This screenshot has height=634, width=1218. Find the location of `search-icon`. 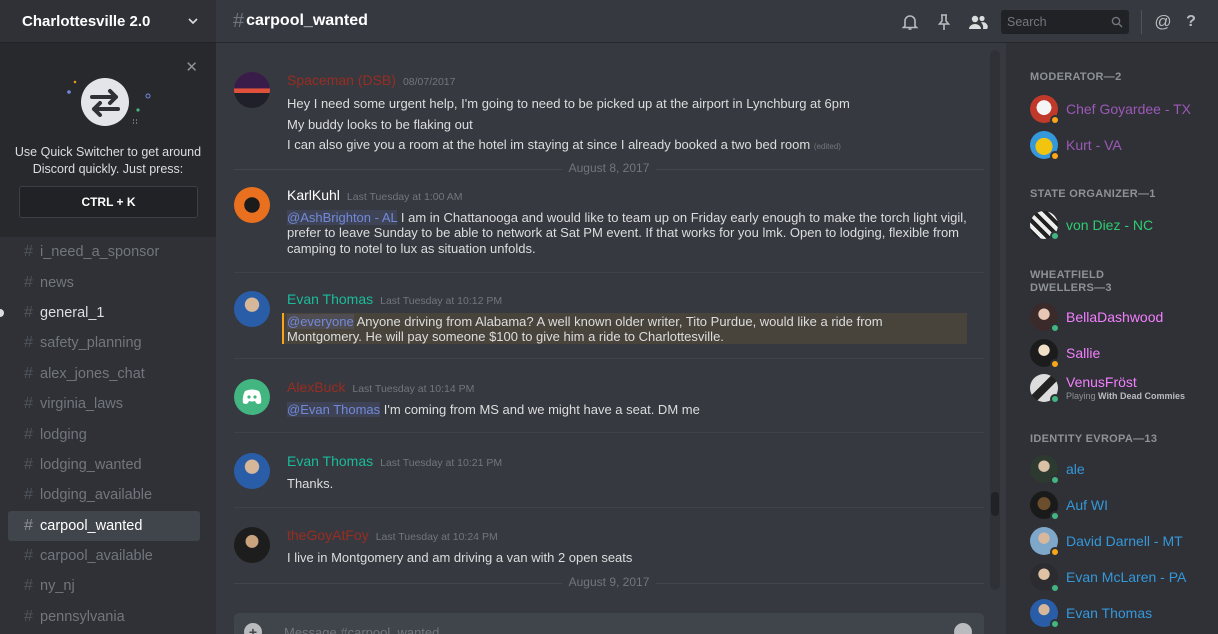

search-icon is located at coordinates (1117, 21).